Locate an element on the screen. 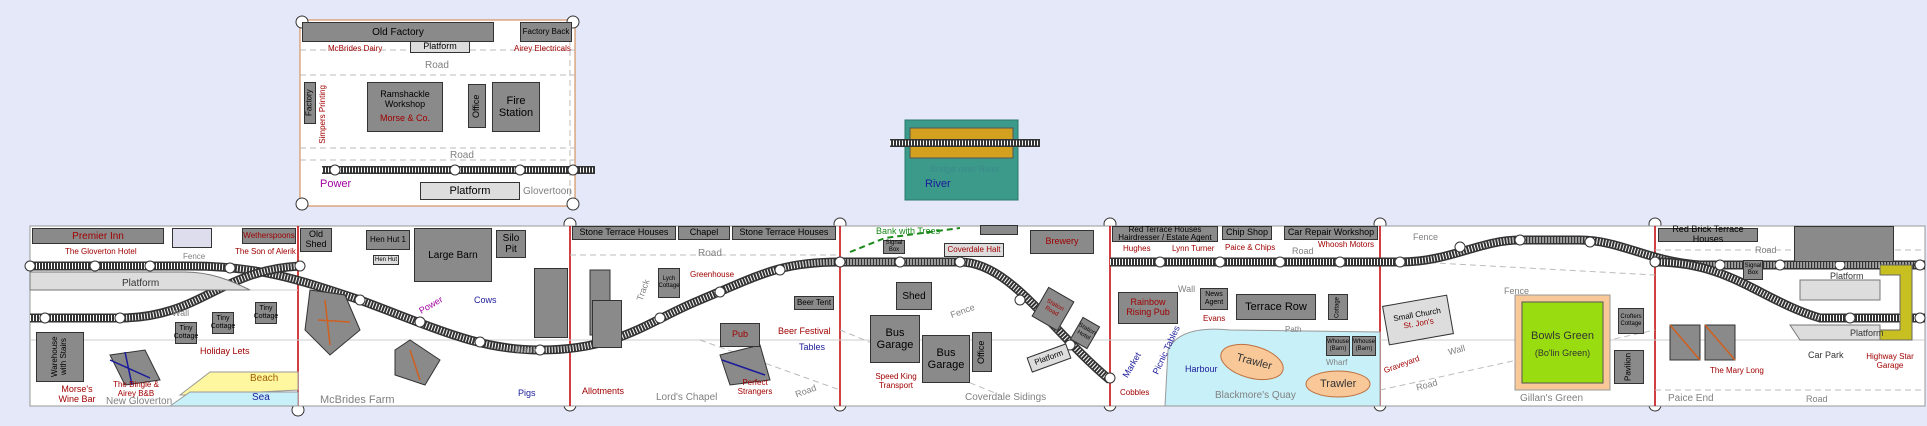  beer-tent: Beer Tent is located at coordinates (814, 303).